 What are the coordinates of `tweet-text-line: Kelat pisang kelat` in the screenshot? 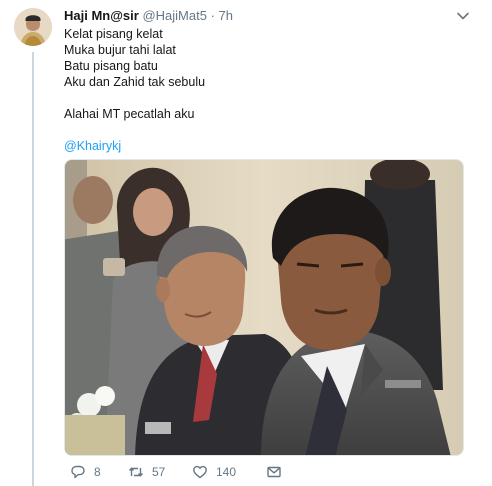 It's located at (113, 34).